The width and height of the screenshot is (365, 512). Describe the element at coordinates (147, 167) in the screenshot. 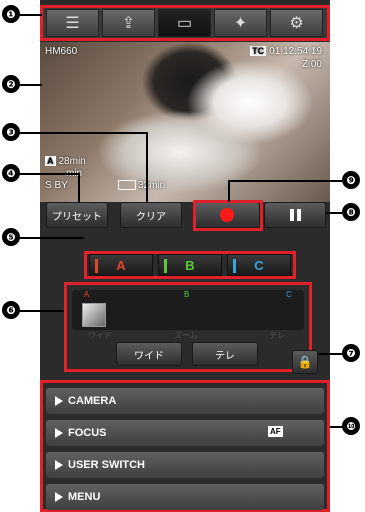

I see `callout-3-drop` at that location.